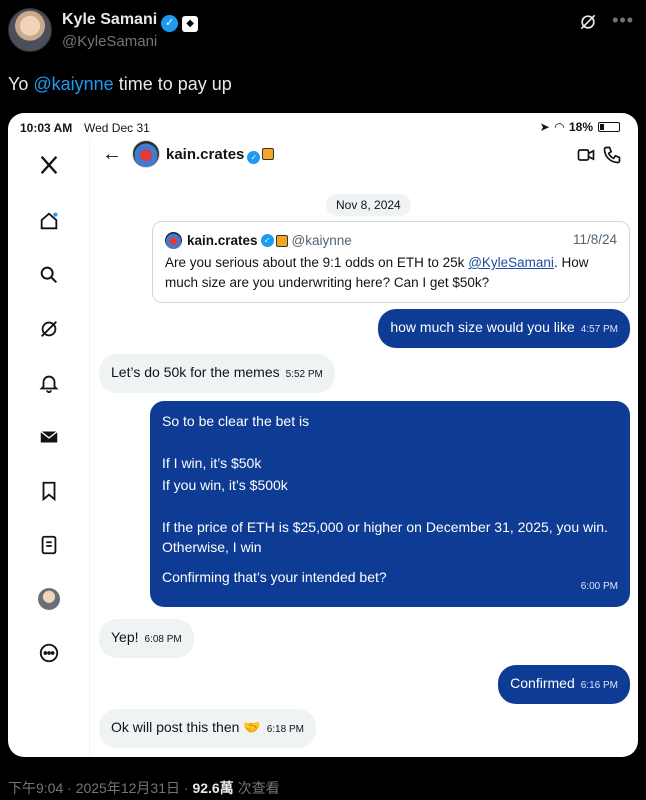  What do you see at coordinates (30, 30) in the screenshot?
I see `author-avatar` at bounding box center [30, 30].